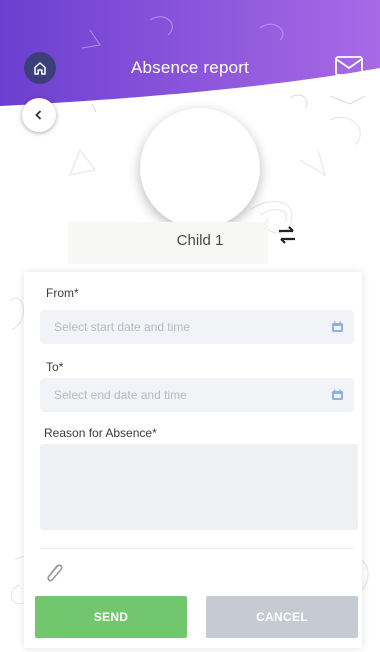 Image resolution: width=380 pixels, height=652 pixels. Describe the element at coordinates (54, 573) in the screenshot. I see `paperclip-icon` at that location.